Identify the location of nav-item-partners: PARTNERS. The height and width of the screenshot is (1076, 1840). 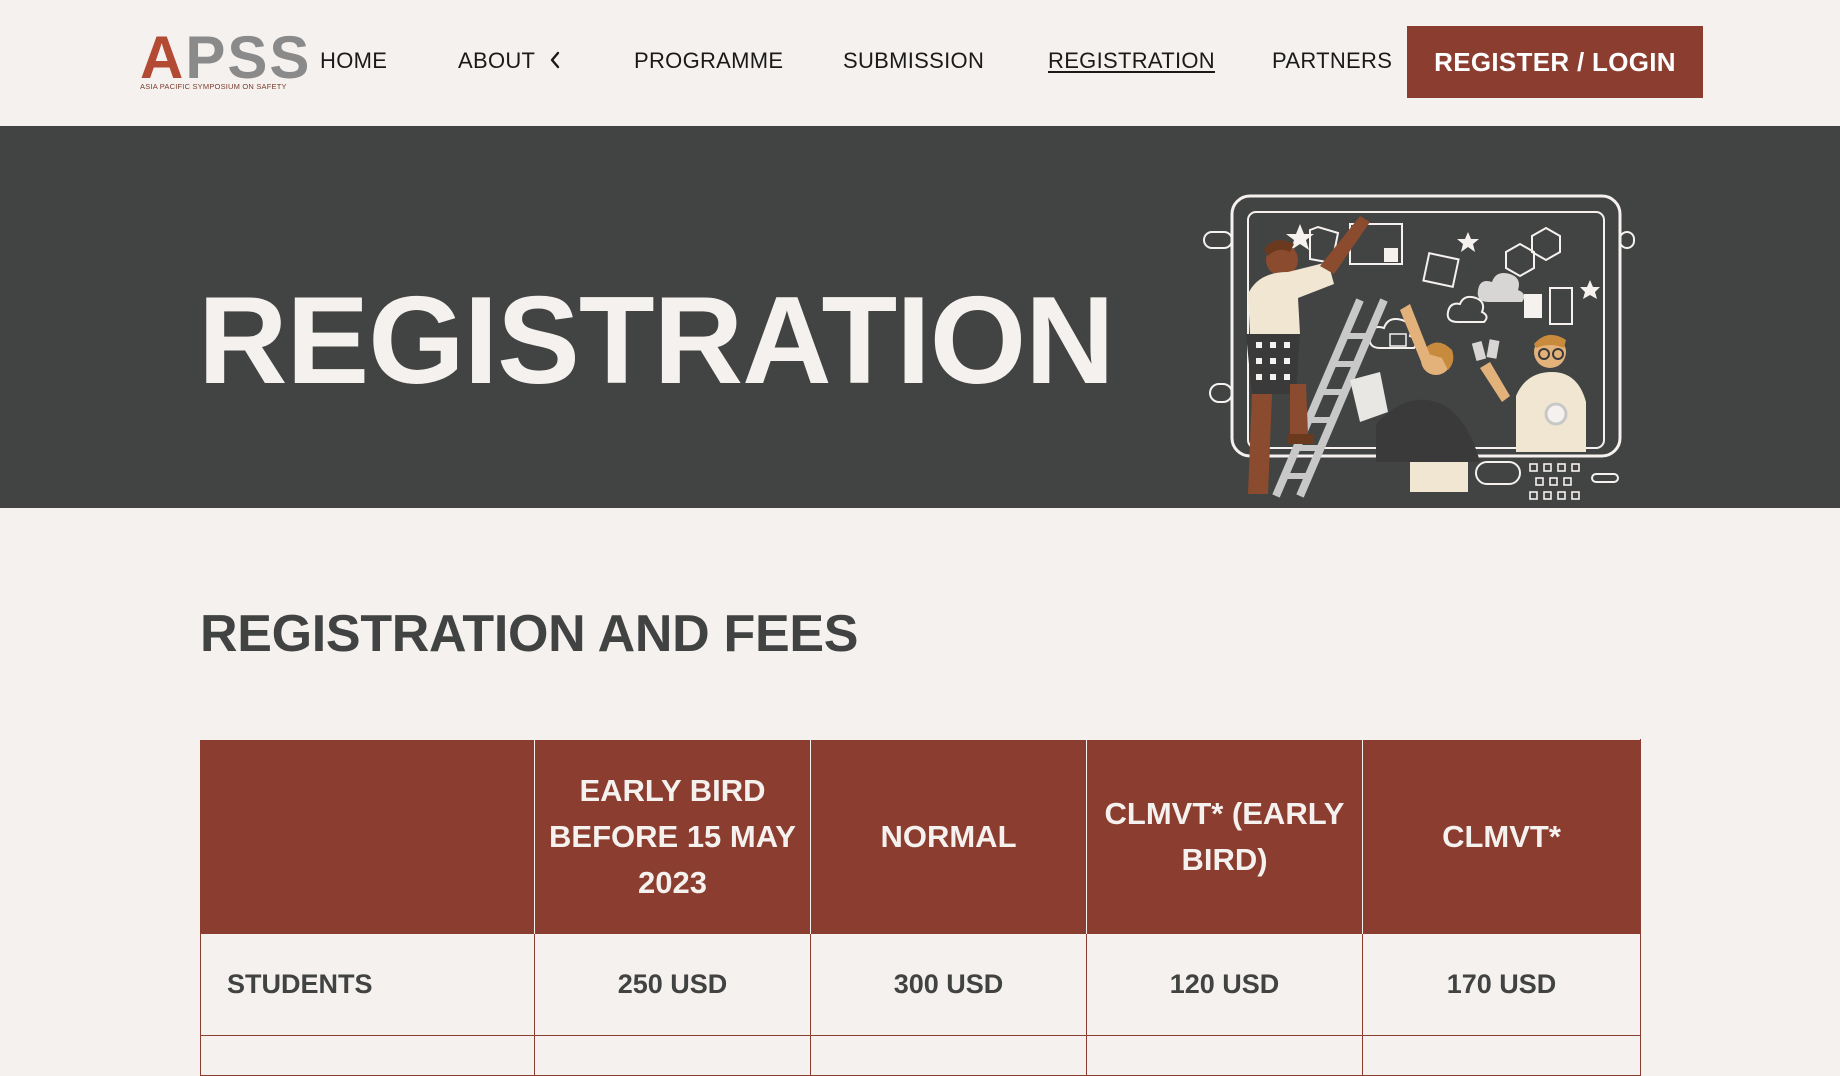
(1332, 61).